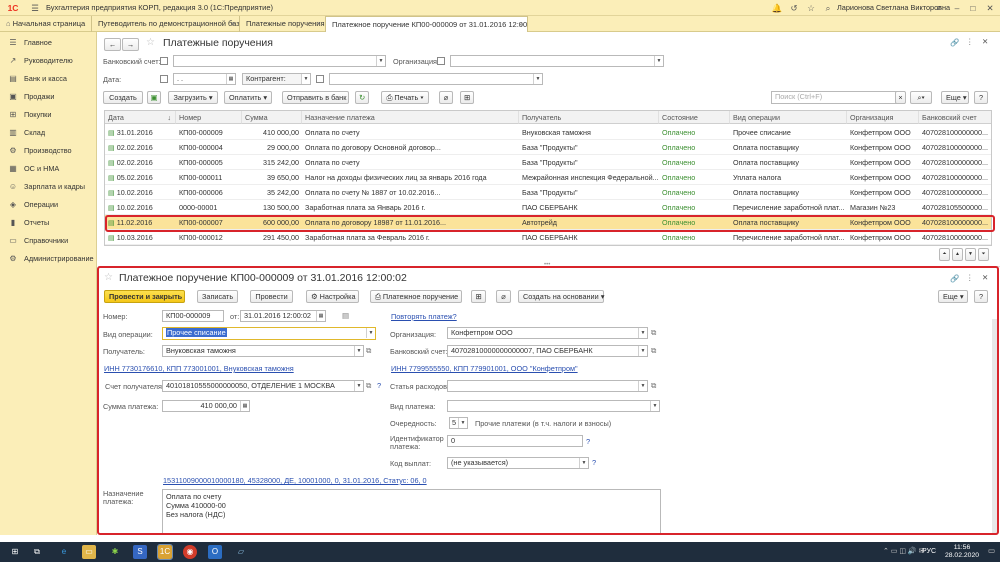 The width and height of the screenshot is (1000, 562). What do you see at coordinates (276, 79) in the screenshot?
I see `counterparty-select: Контрагент: ▼` at bounding box center [276, 79].